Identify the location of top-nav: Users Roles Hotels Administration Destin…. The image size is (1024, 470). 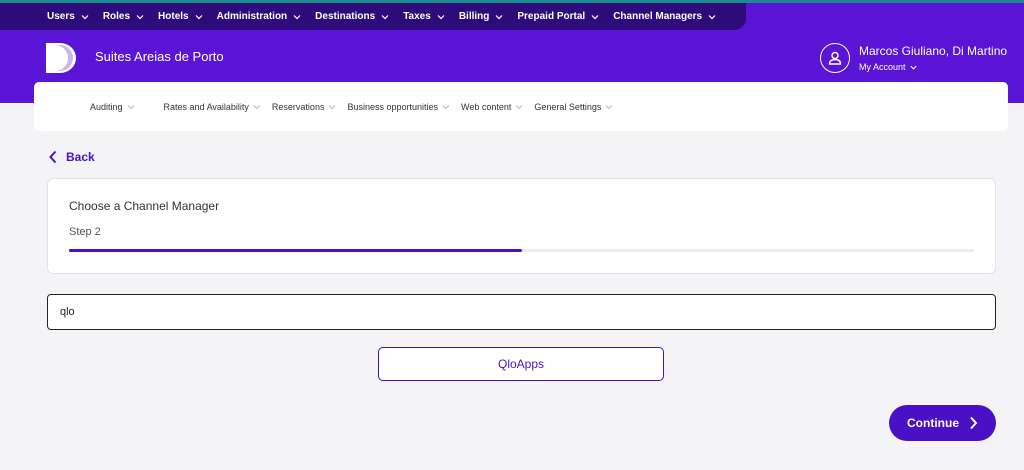
(373, 16).